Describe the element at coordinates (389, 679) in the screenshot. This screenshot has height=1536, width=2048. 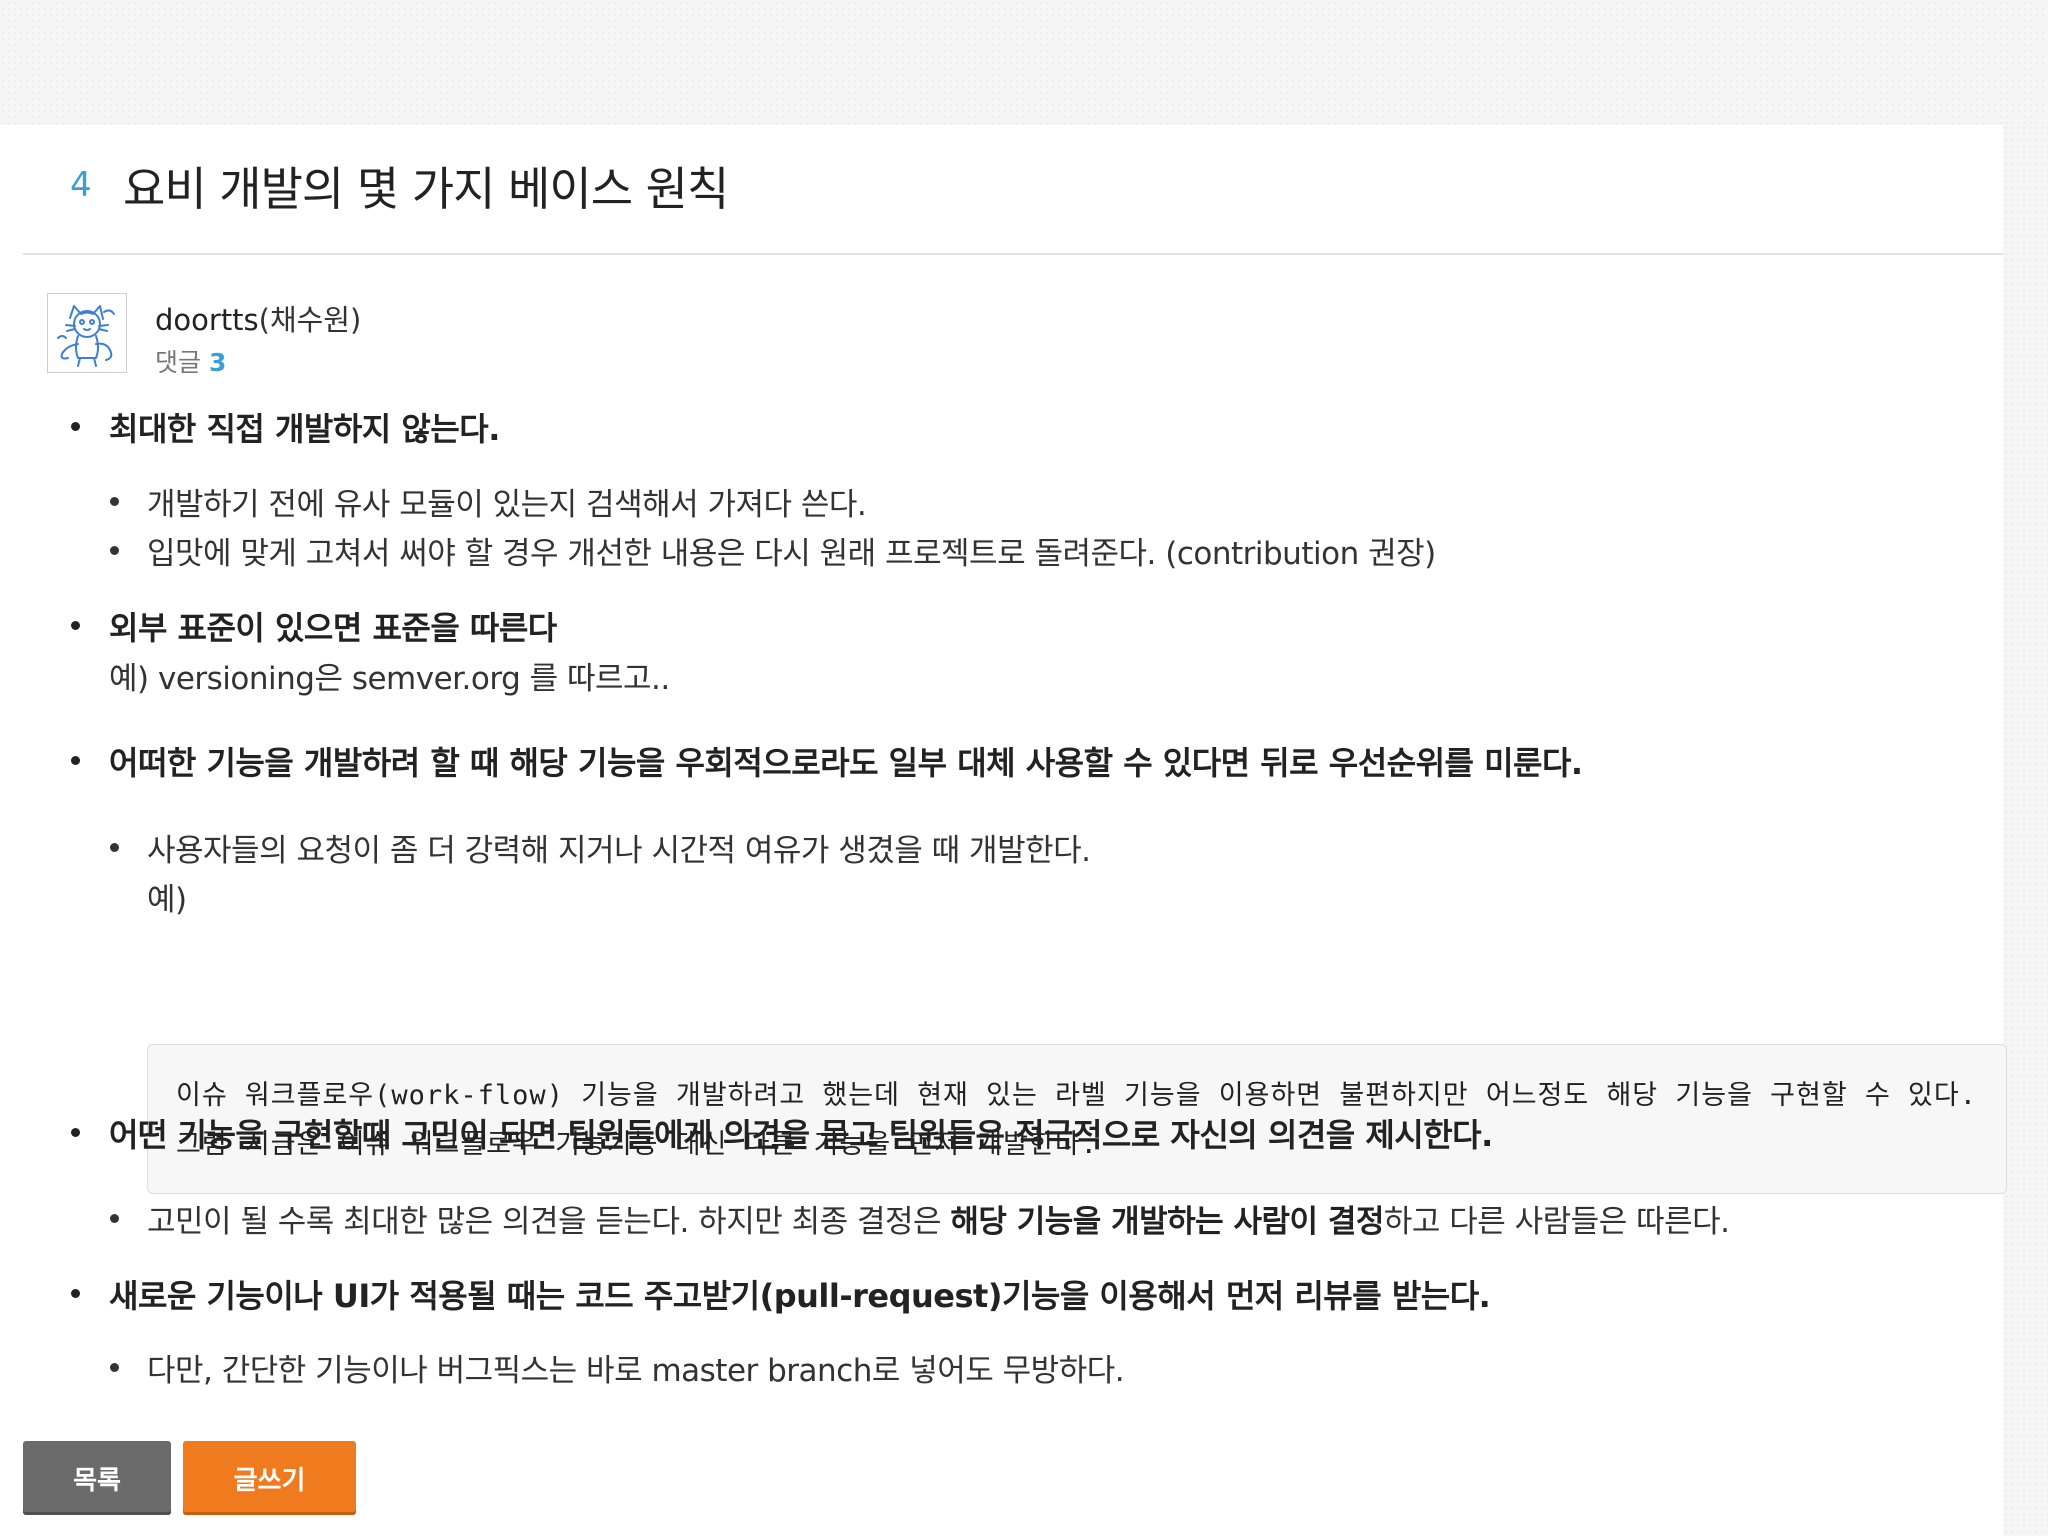
I see `example-text: 예) versioning은 semver.org 를 따르고..` at that location.